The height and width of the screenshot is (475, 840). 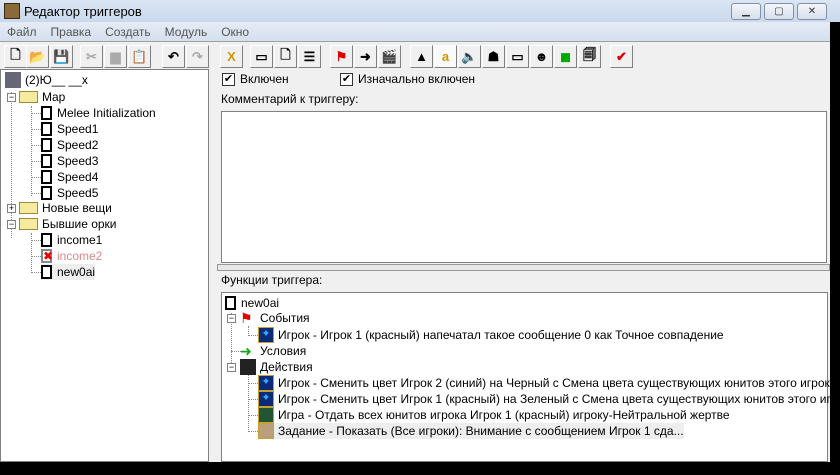 I want to click on condition-icon: ➜, so click(x=246, y=351).